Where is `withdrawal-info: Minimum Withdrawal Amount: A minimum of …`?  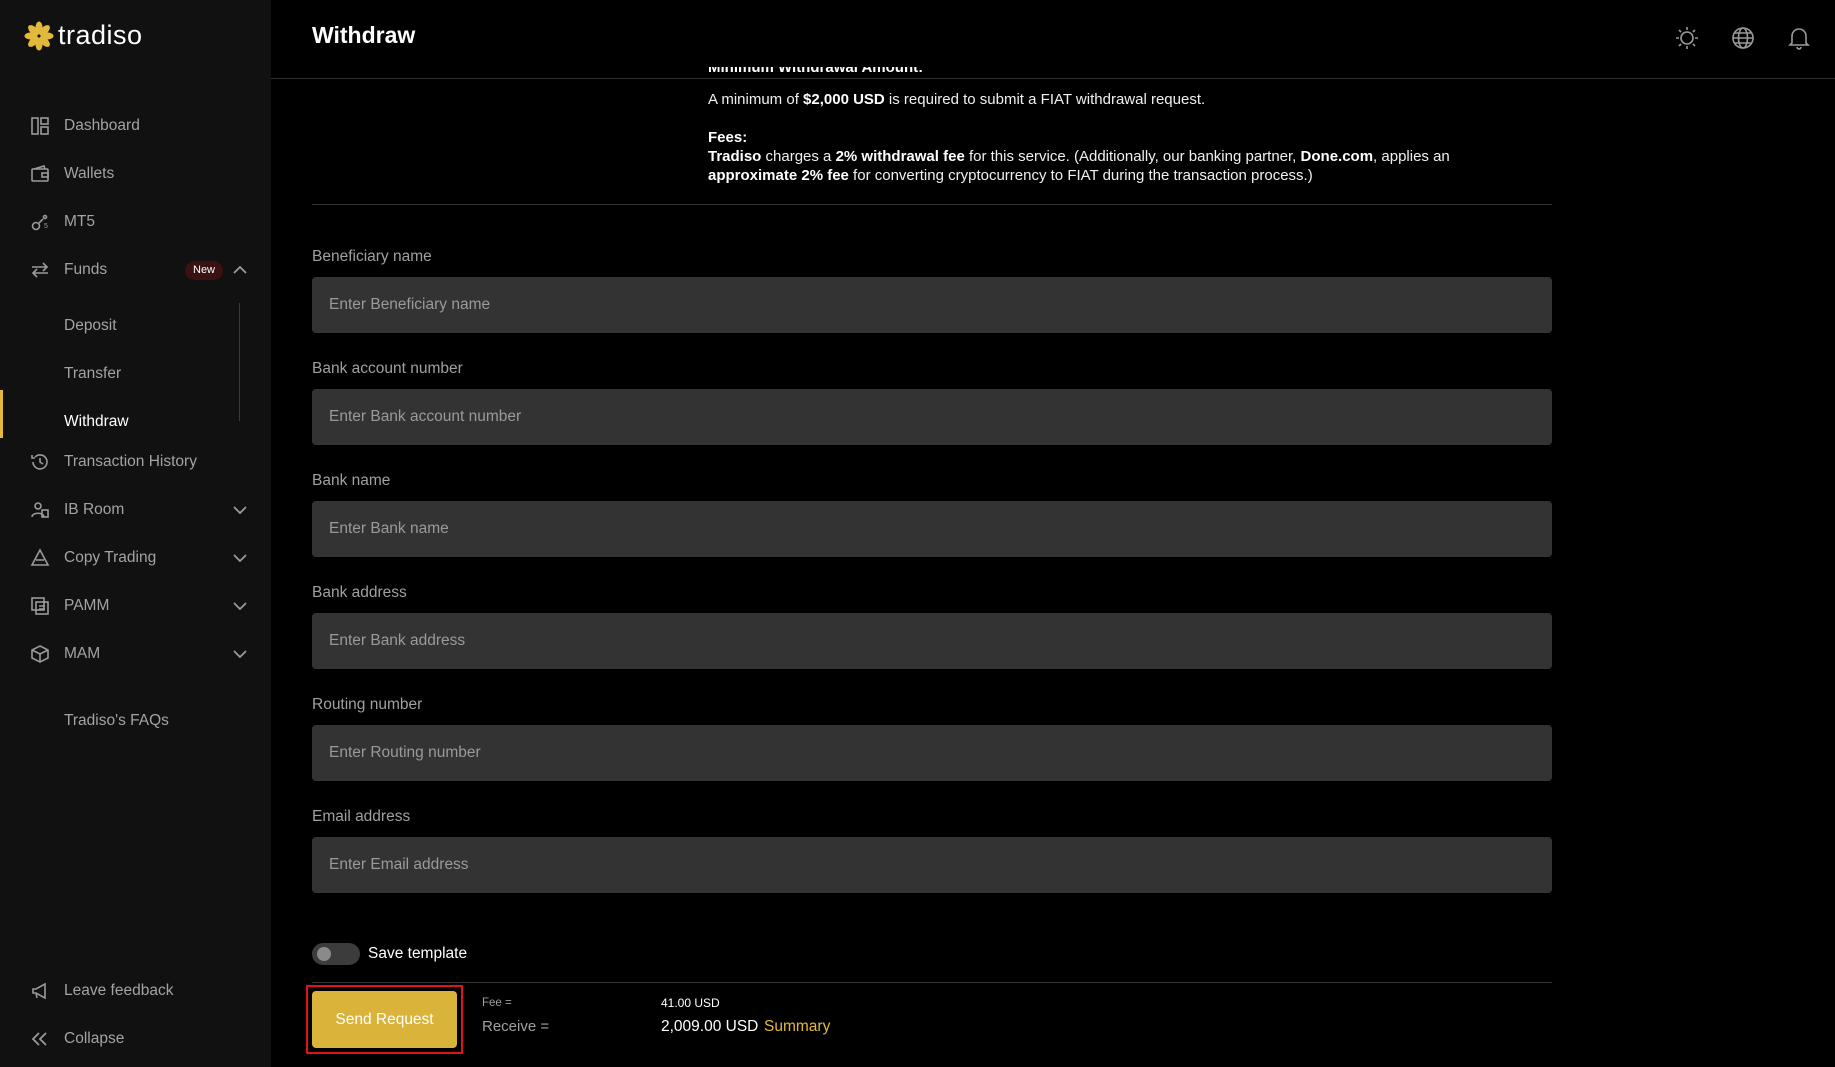 withdrawal-info: Minimum Withdrawal Amount: A minimum of … is located at coordinates (1138, 126).